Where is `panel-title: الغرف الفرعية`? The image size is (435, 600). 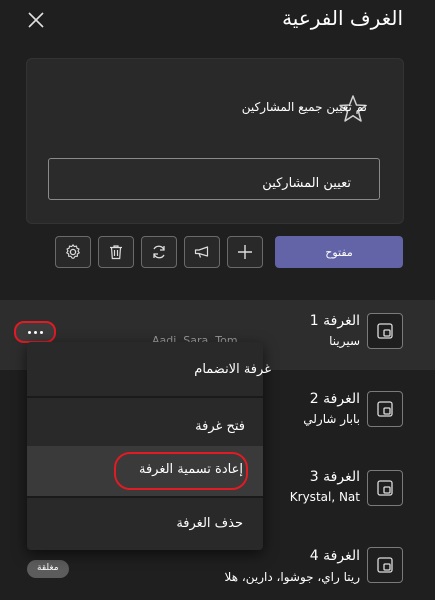
panel-title: الغرف الفرعية is located at coordinates (342, 18).